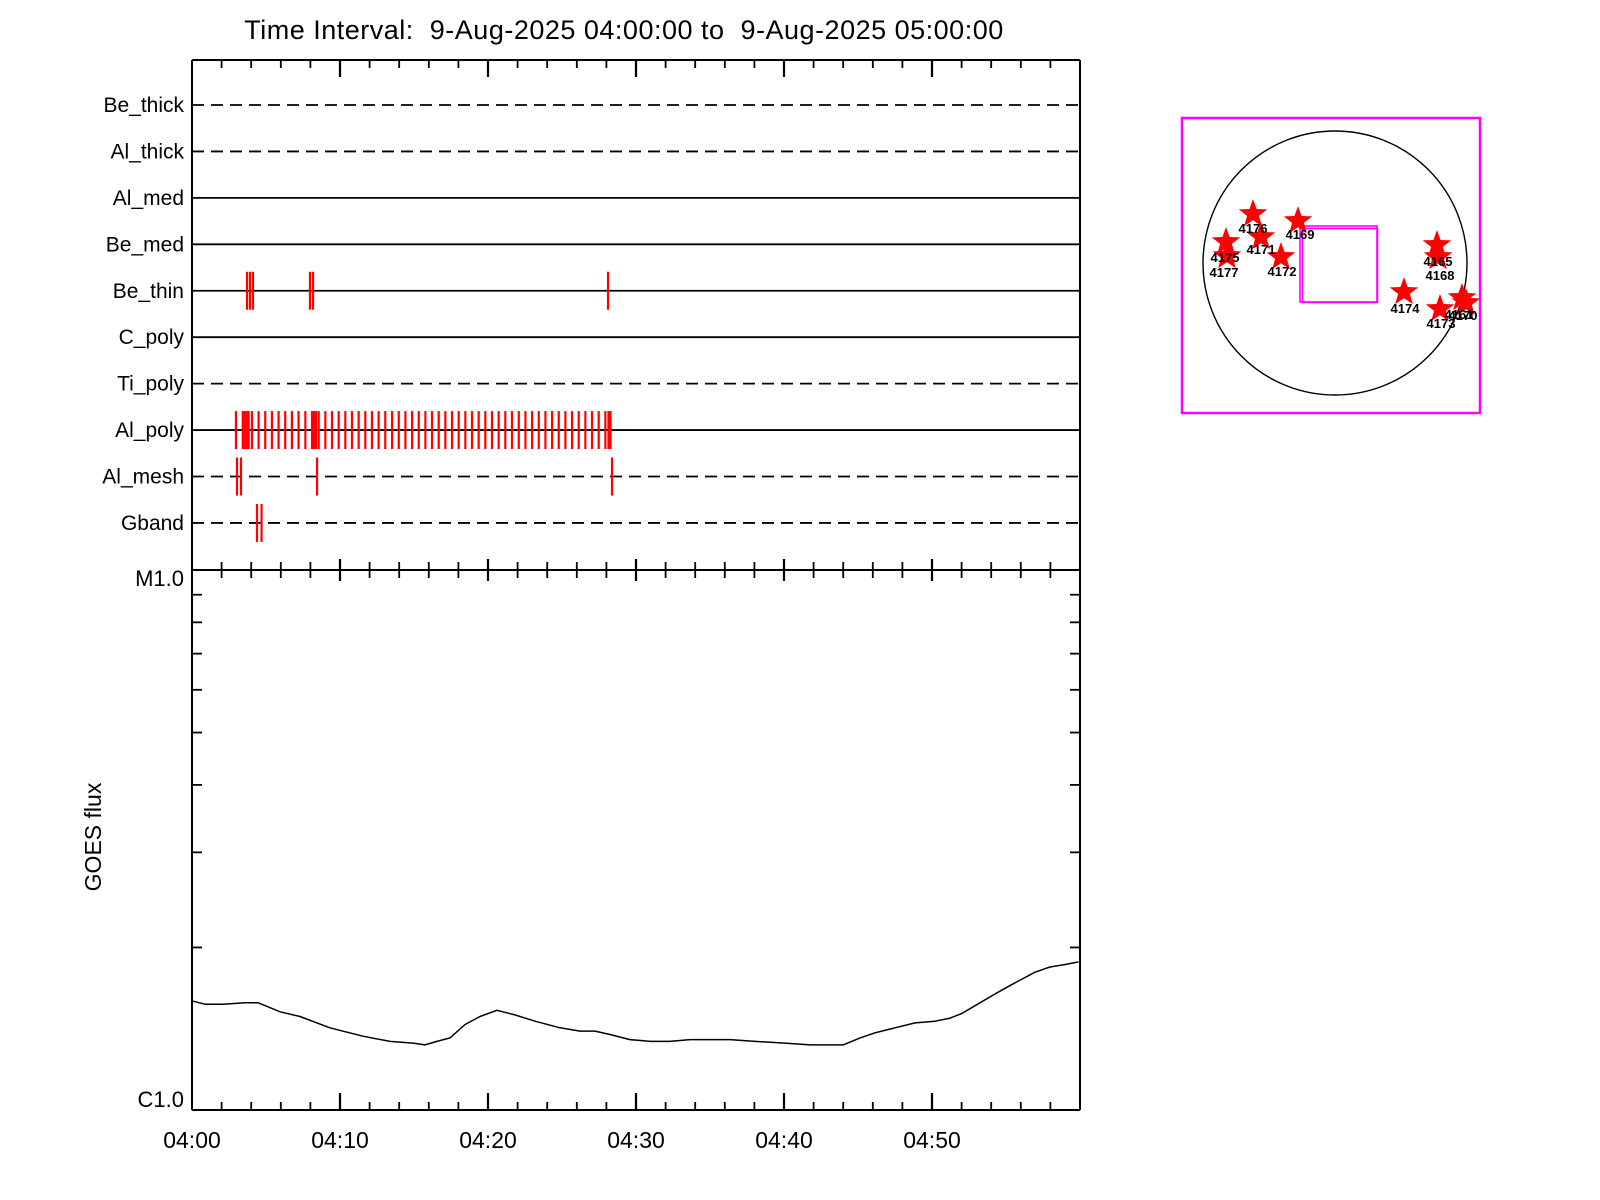  I want to click on active-region-label-4169: 4169, so click(1300, 234).